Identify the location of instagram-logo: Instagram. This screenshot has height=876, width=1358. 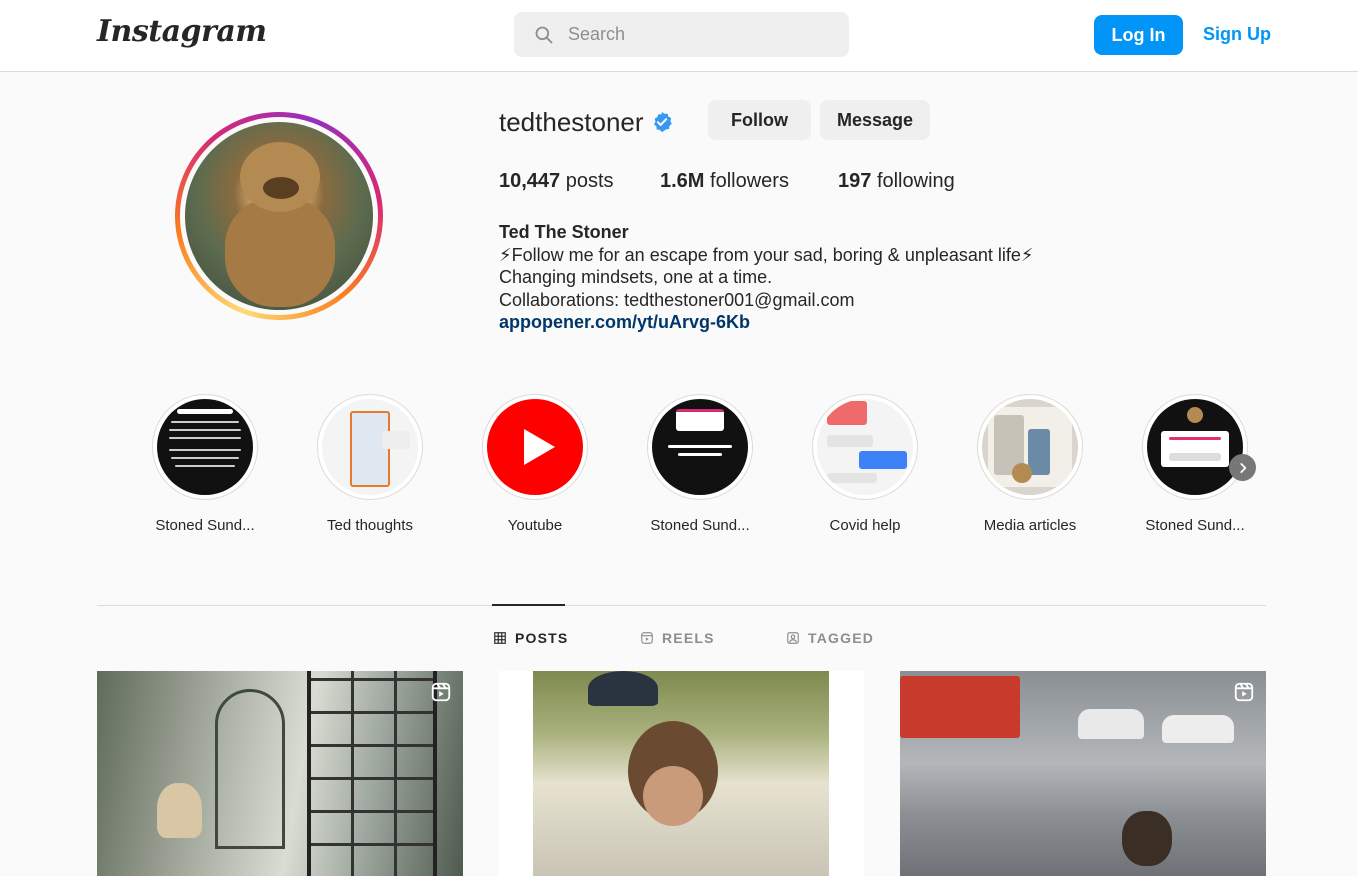
(182, 31).